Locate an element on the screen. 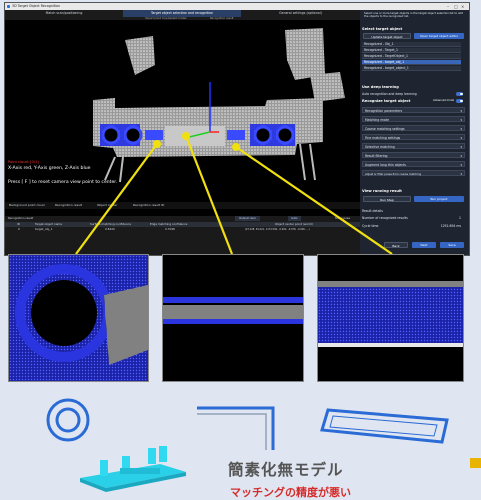 This screenshot has height=500, width=481. caption-title: 簡素化無モデル is located at coordinates (286, 470).